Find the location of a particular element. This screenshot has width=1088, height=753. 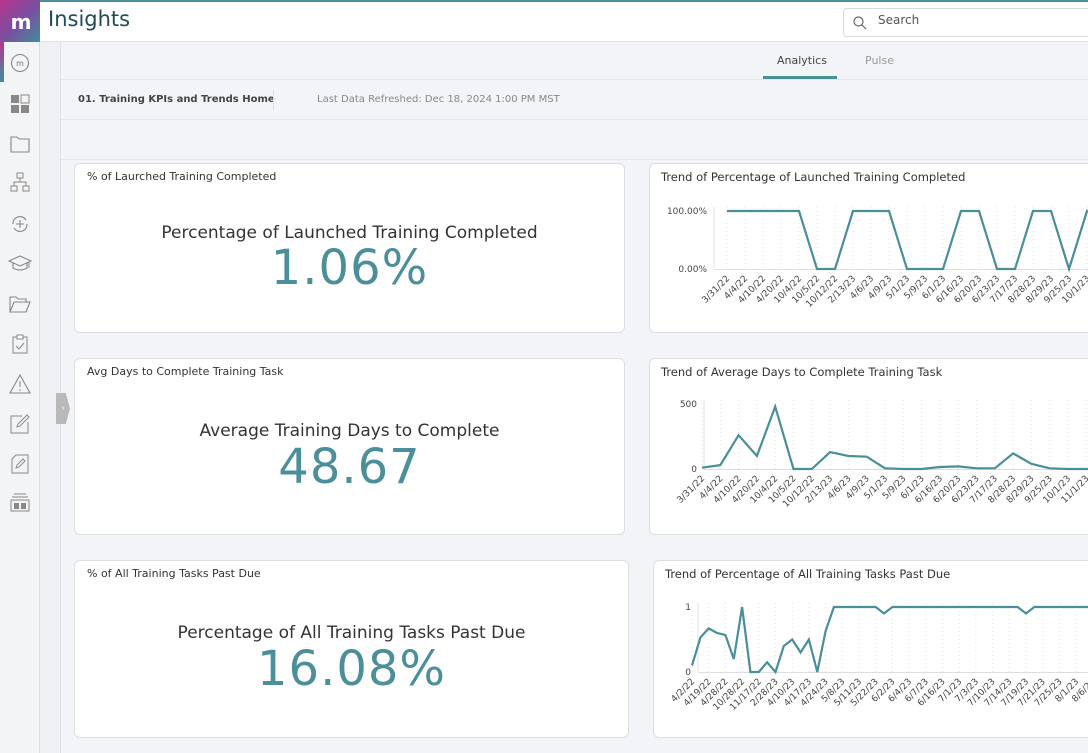

expand-panel-button: › is located at coordinates (63, 408).